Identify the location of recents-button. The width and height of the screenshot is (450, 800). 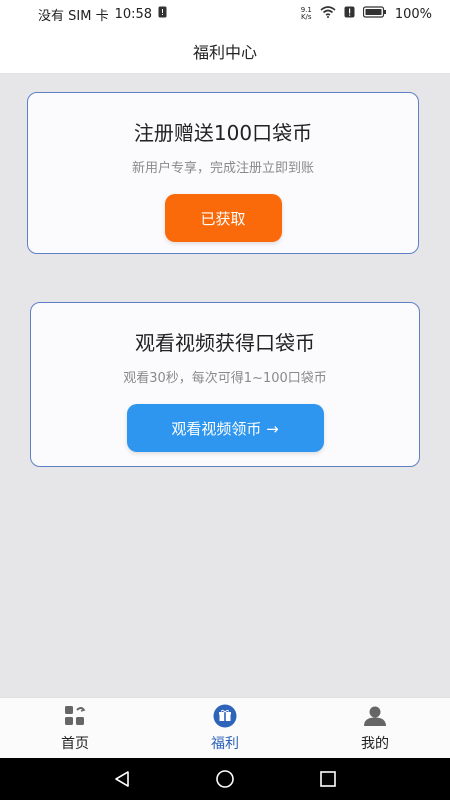
(328, 779).